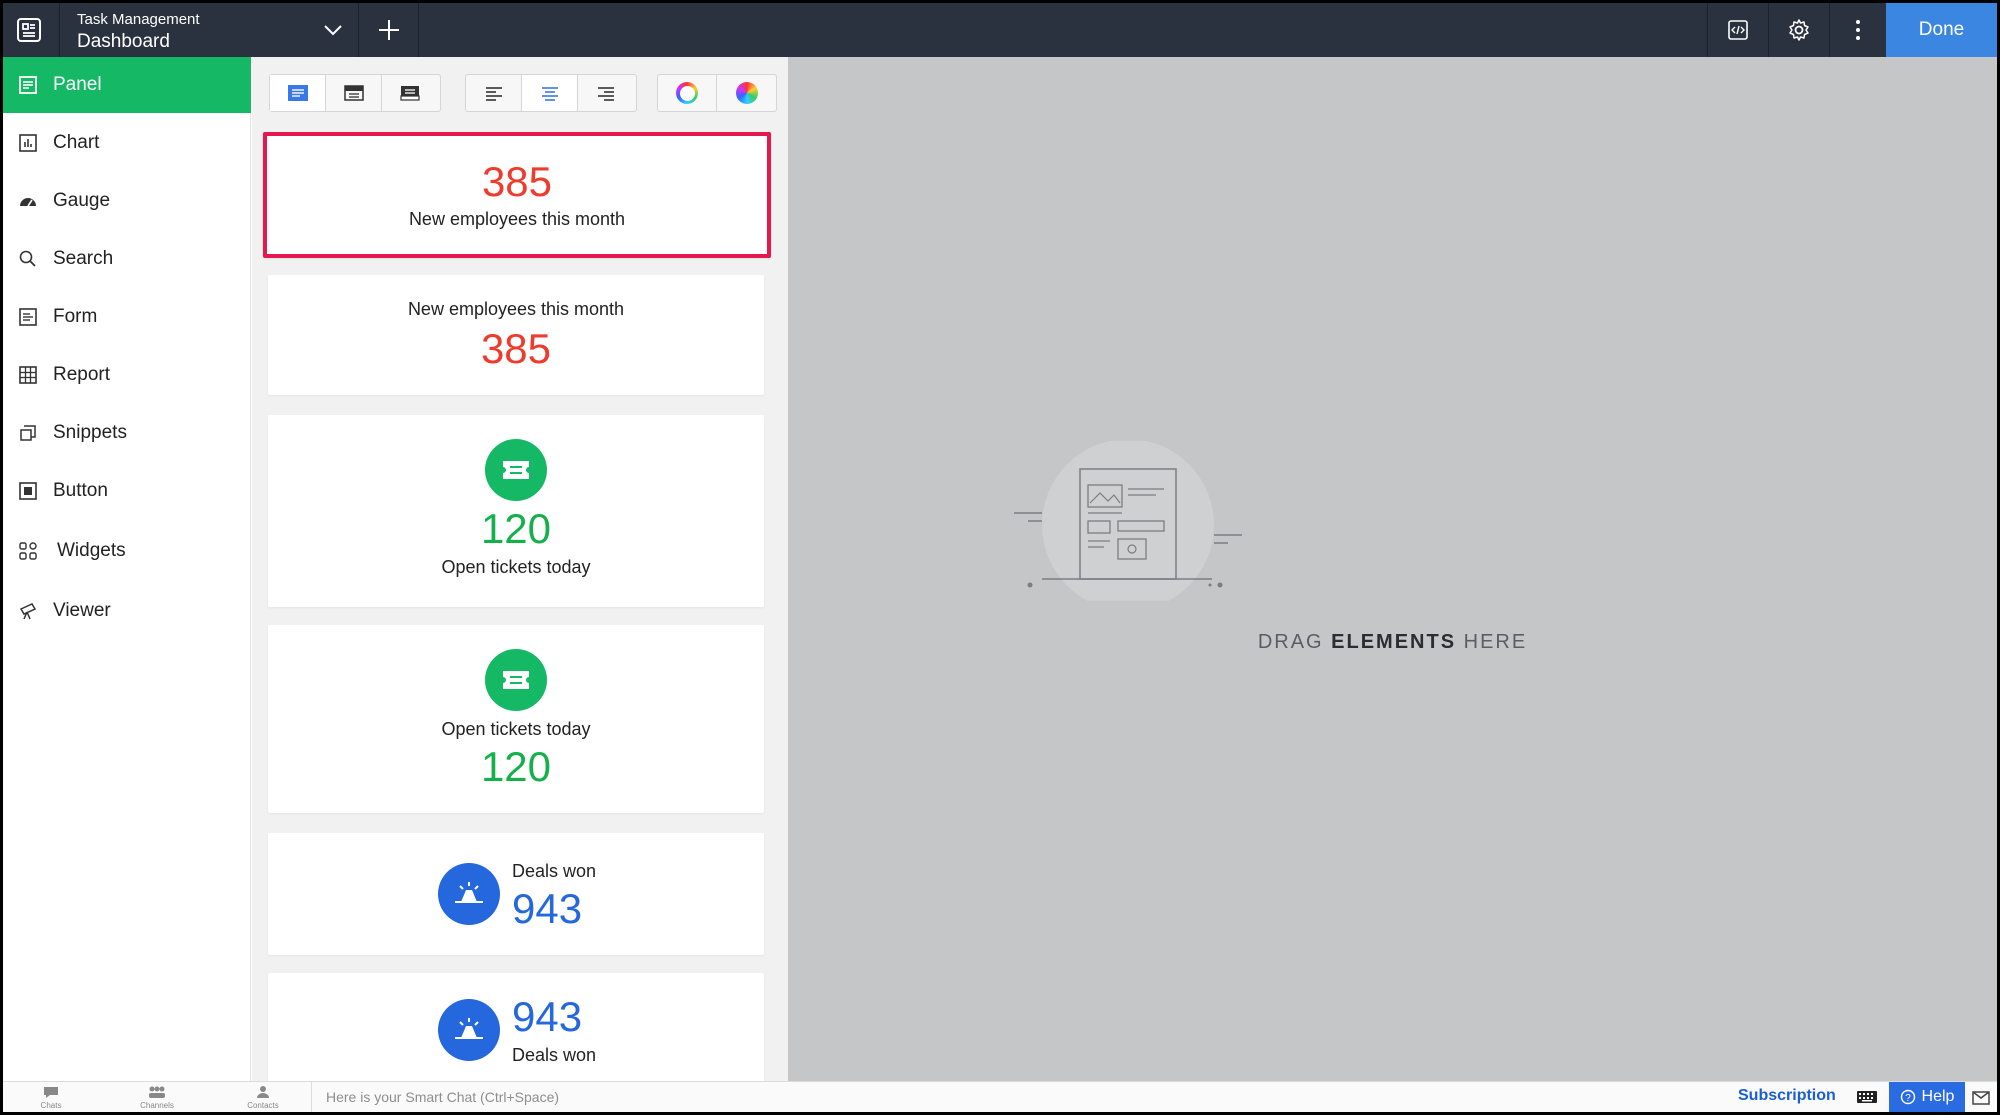 Image resolution: width=2000 pixels, height=1115 pixels. What do you see at coordinates (75, 316) in the screenshot?
I see `sidebar-item-label: Form` at bounding box center [75, 316].